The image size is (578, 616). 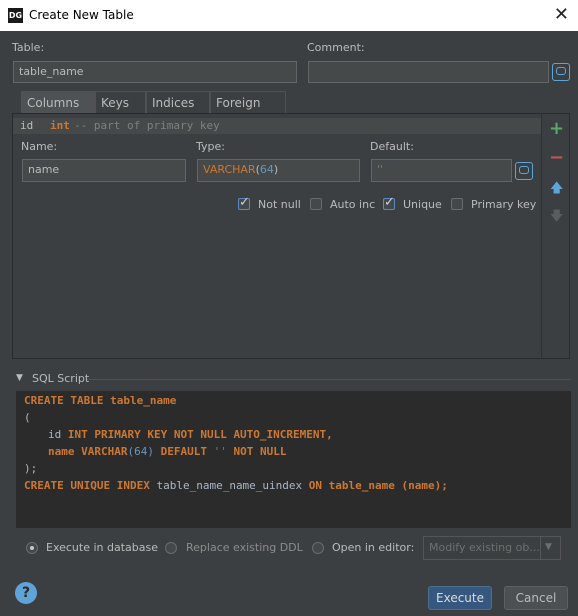 What do you see at coordinates (540, 548) in the screenshot?
I see `select-divider` at bounding box center [540, 548].